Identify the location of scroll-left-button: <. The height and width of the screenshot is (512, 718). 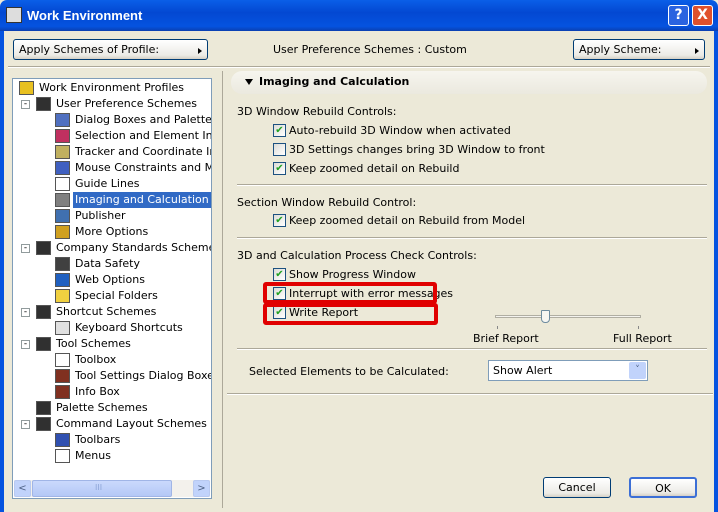
(22, 488).